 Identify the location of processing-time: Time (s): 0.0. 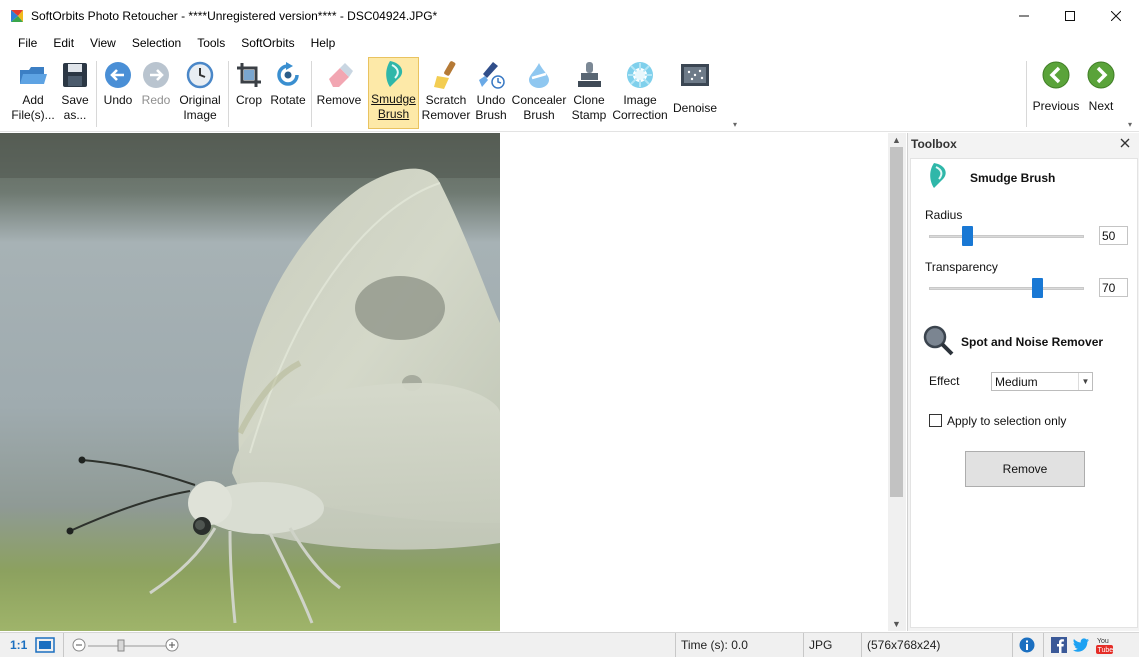
(714, 645).